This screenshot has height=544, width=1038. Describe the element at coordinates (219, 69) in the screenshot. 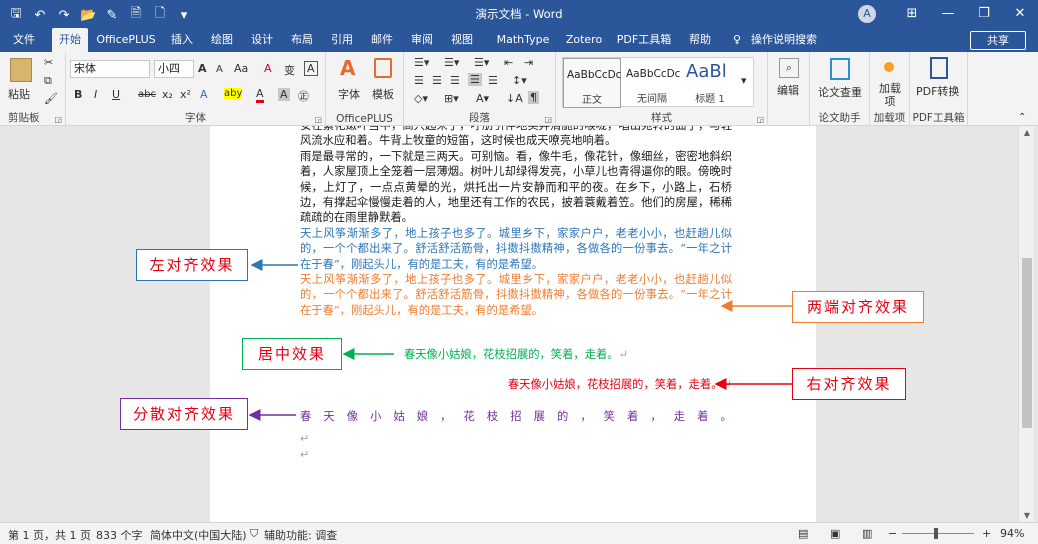

I see `shrink-font-button: A` at that location.